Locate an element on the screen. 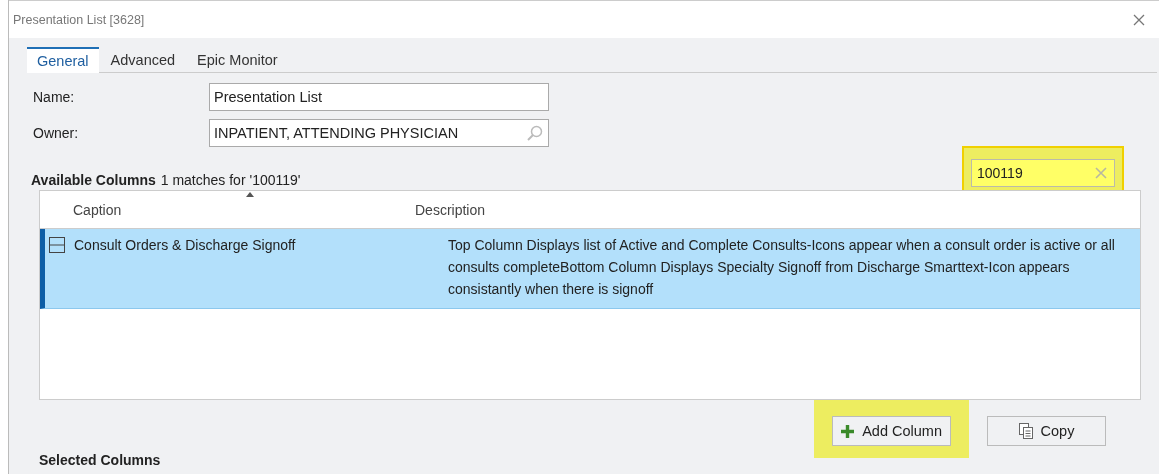  add-column-button: Add Column is located at coordinates (891, 431).